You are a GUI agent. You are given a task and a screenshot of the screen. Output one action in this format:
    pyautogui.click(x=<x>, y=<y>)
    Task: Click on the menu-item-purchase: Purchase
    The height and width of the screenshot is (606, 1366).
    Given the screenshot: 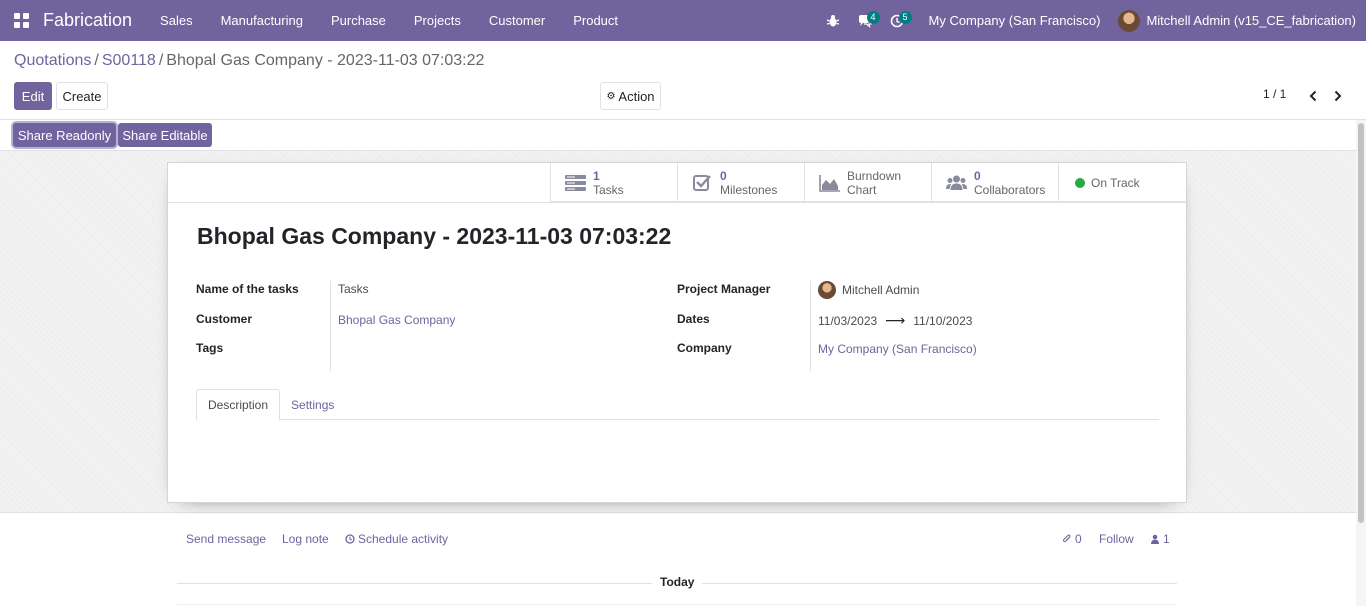 What is the action you would take?
    pyautogui.click(x=358, y=20)
    